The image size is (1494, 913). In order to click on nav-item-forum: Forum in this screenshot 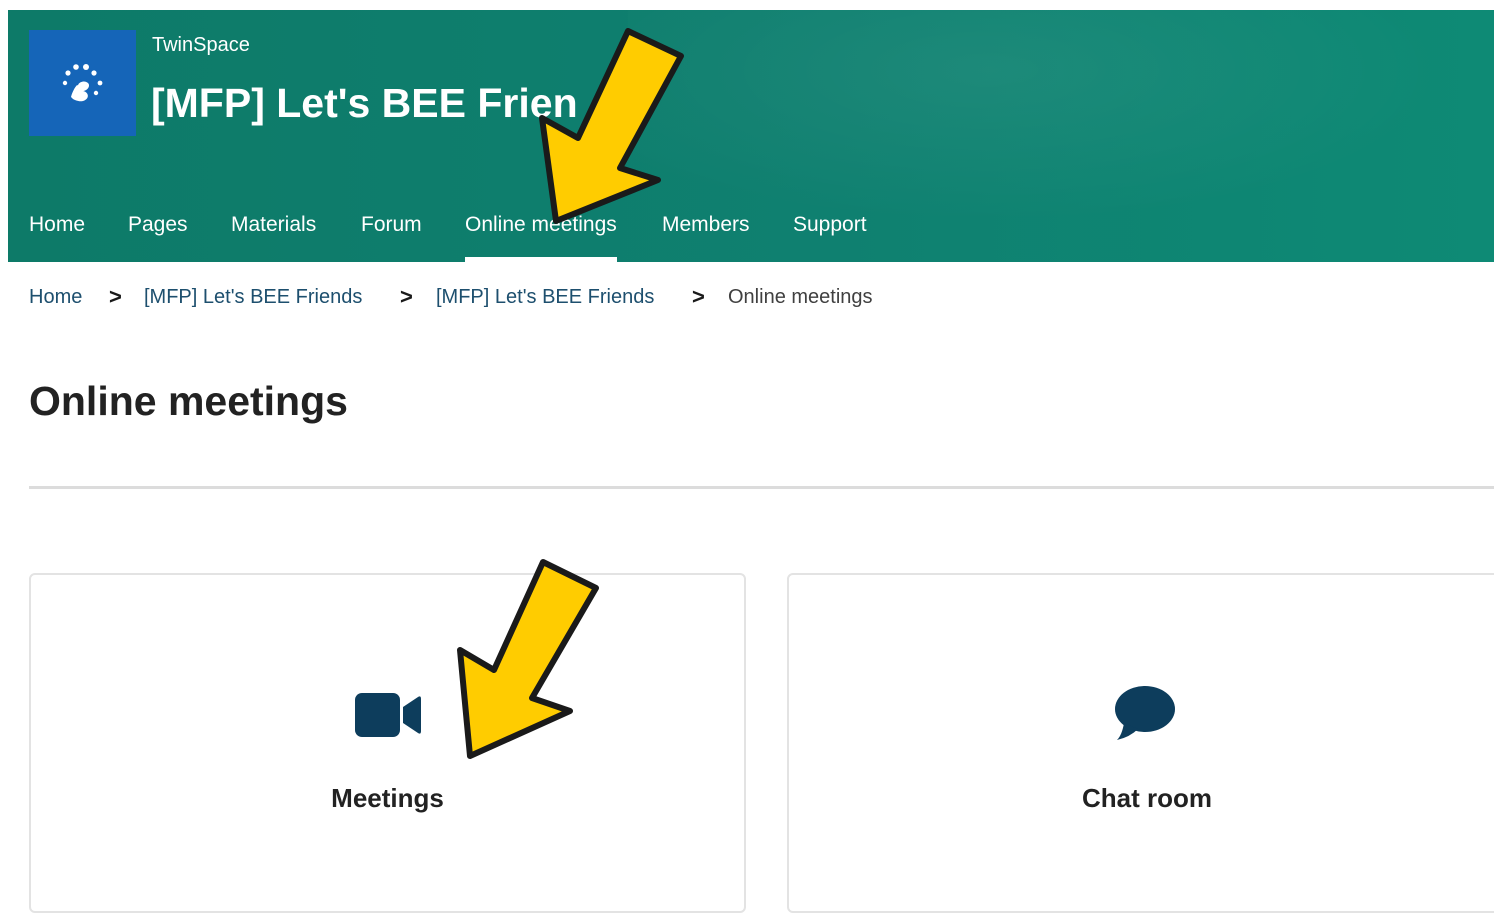, I will do `click(391, 236)`.